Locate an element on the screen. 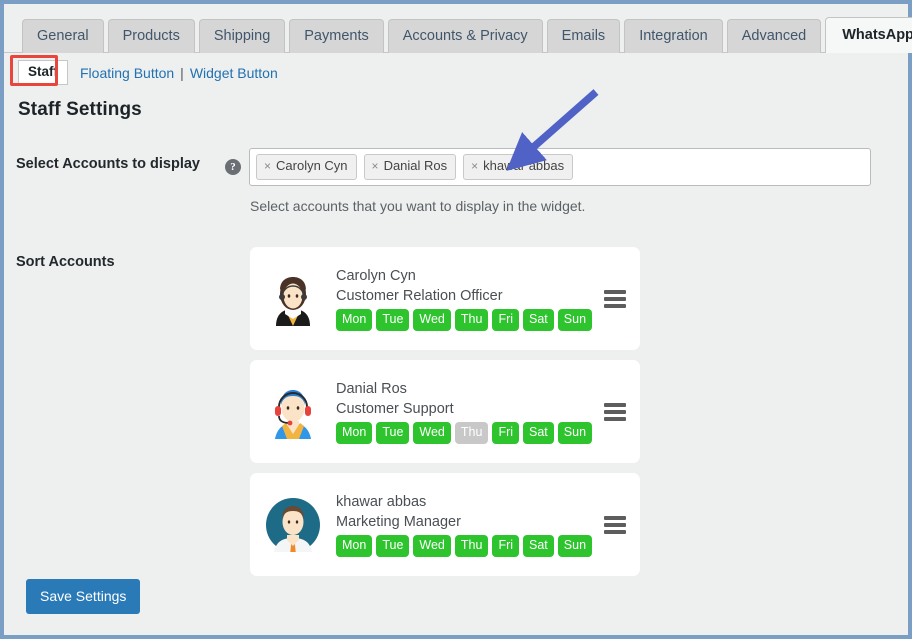 This screenshot has height=639, width=912. tab-payments: Payments is located at coordinates (336, 36).